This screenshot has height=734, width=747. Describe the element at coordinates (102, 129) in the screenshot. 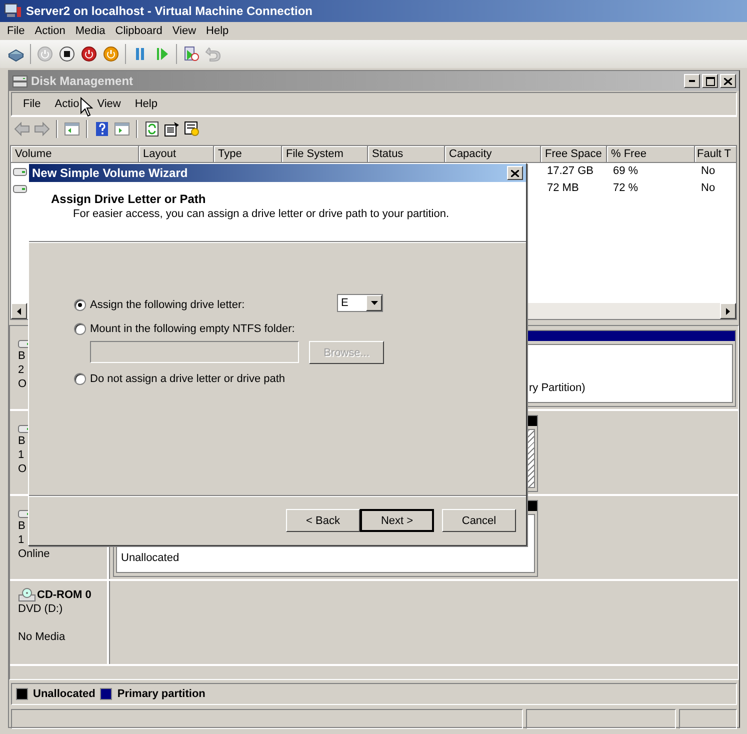

I see `help-icon` at that location.